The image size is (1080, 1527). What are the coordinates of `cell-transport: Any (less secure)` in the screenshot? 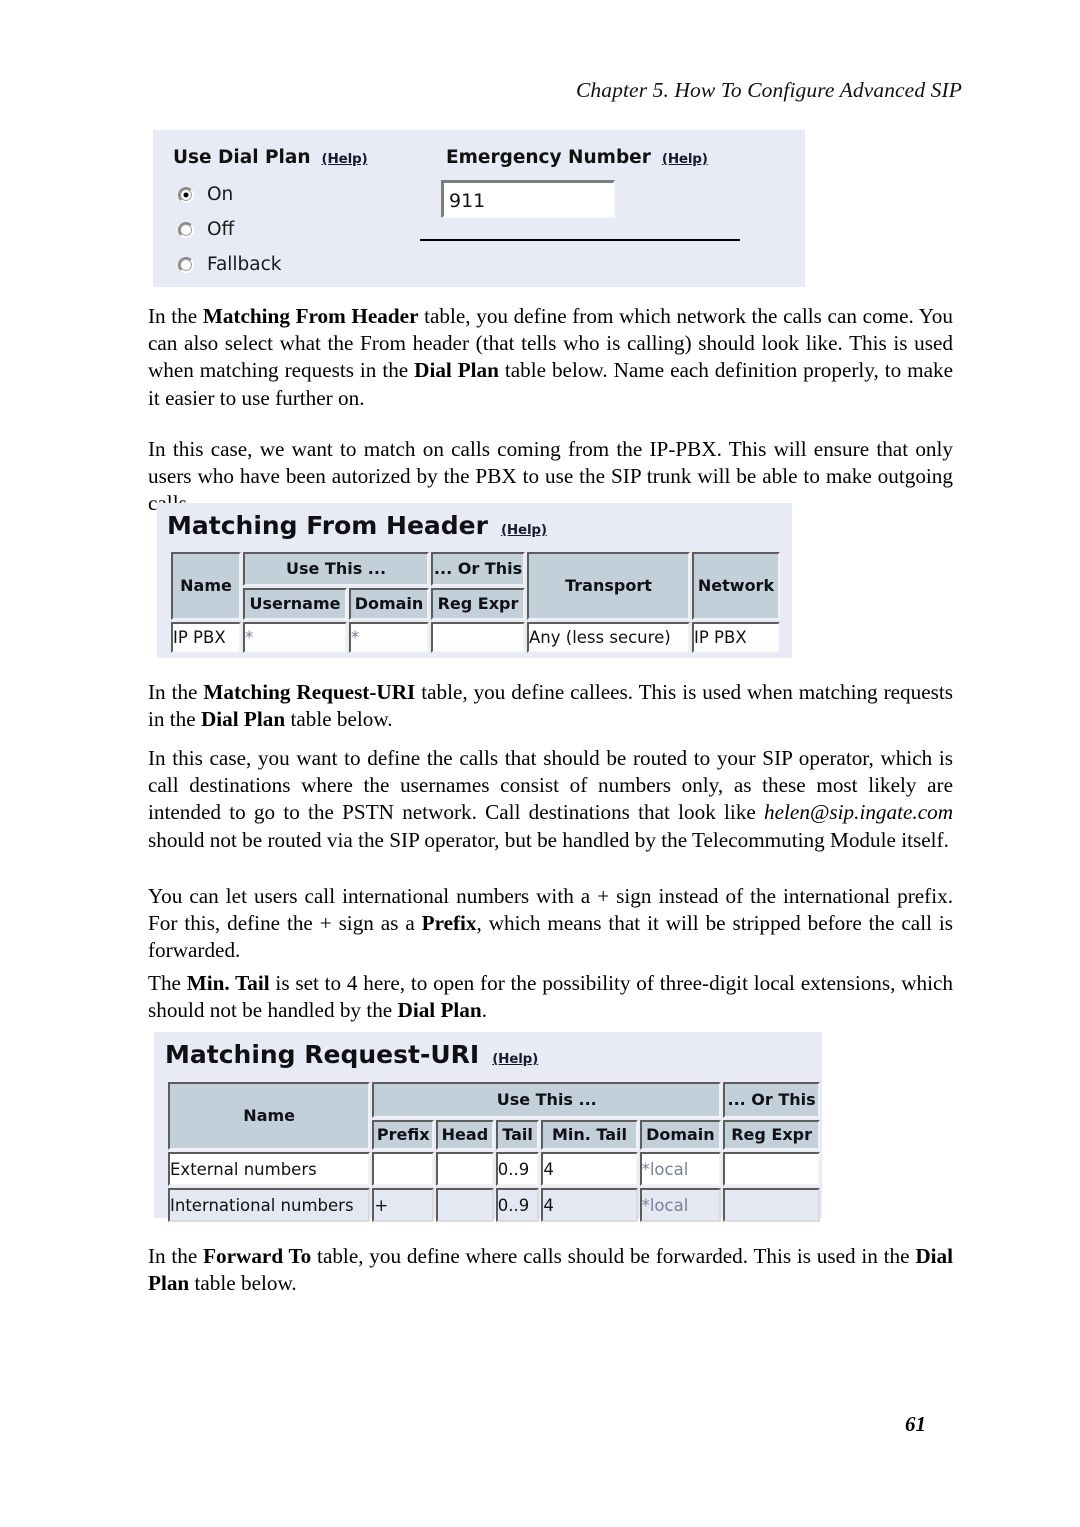 It's located at (608, 637).